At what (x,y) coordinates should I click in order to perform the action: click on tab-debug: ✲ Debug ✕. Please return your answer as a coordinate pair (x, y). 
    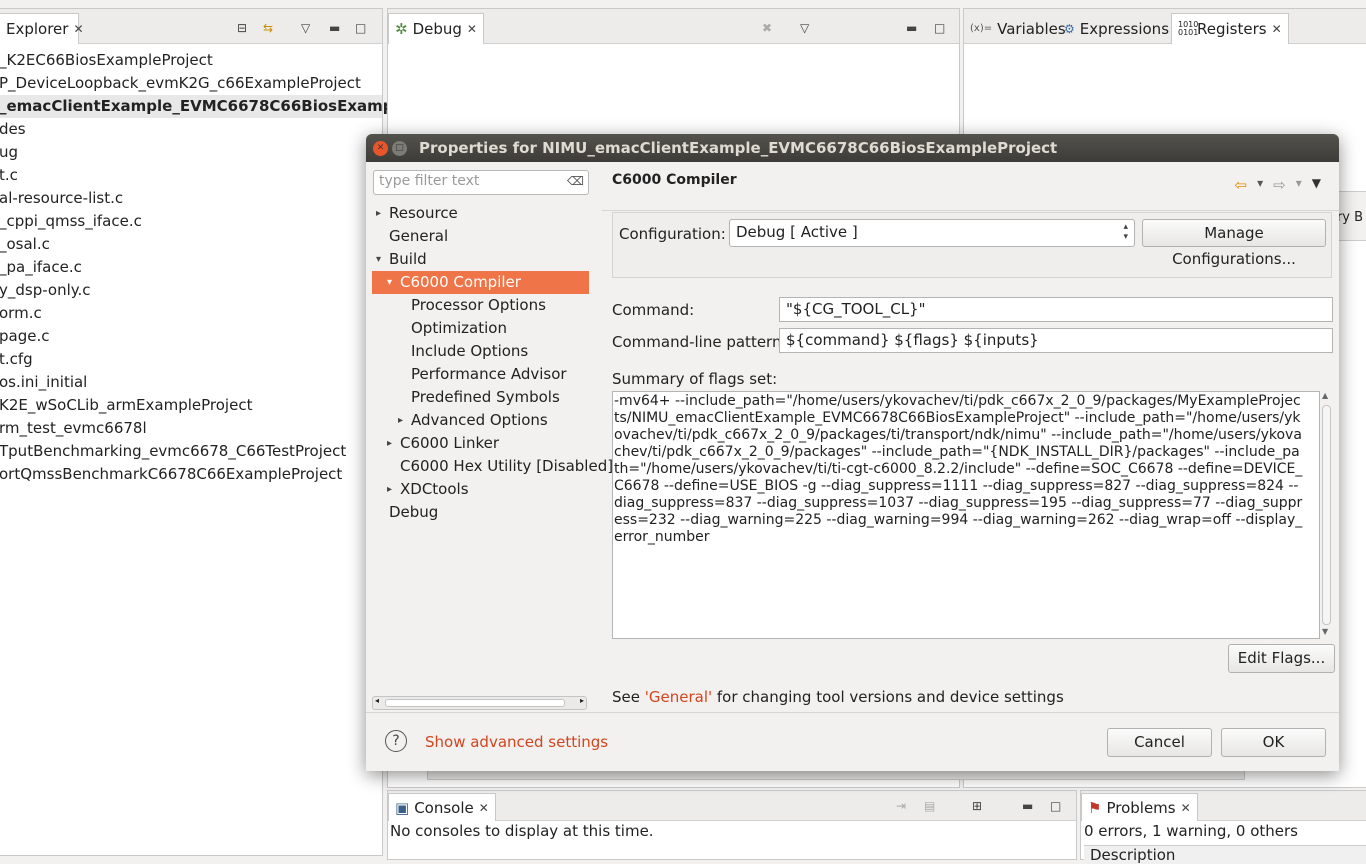
    Looking at the image, I should click on (436, 28).